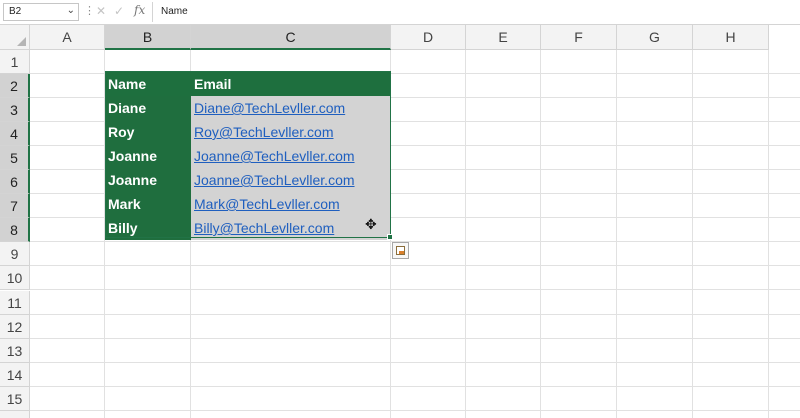 This screenshot has height=418, width=800. I want to click on column-header-a: A, so click(67, 37).